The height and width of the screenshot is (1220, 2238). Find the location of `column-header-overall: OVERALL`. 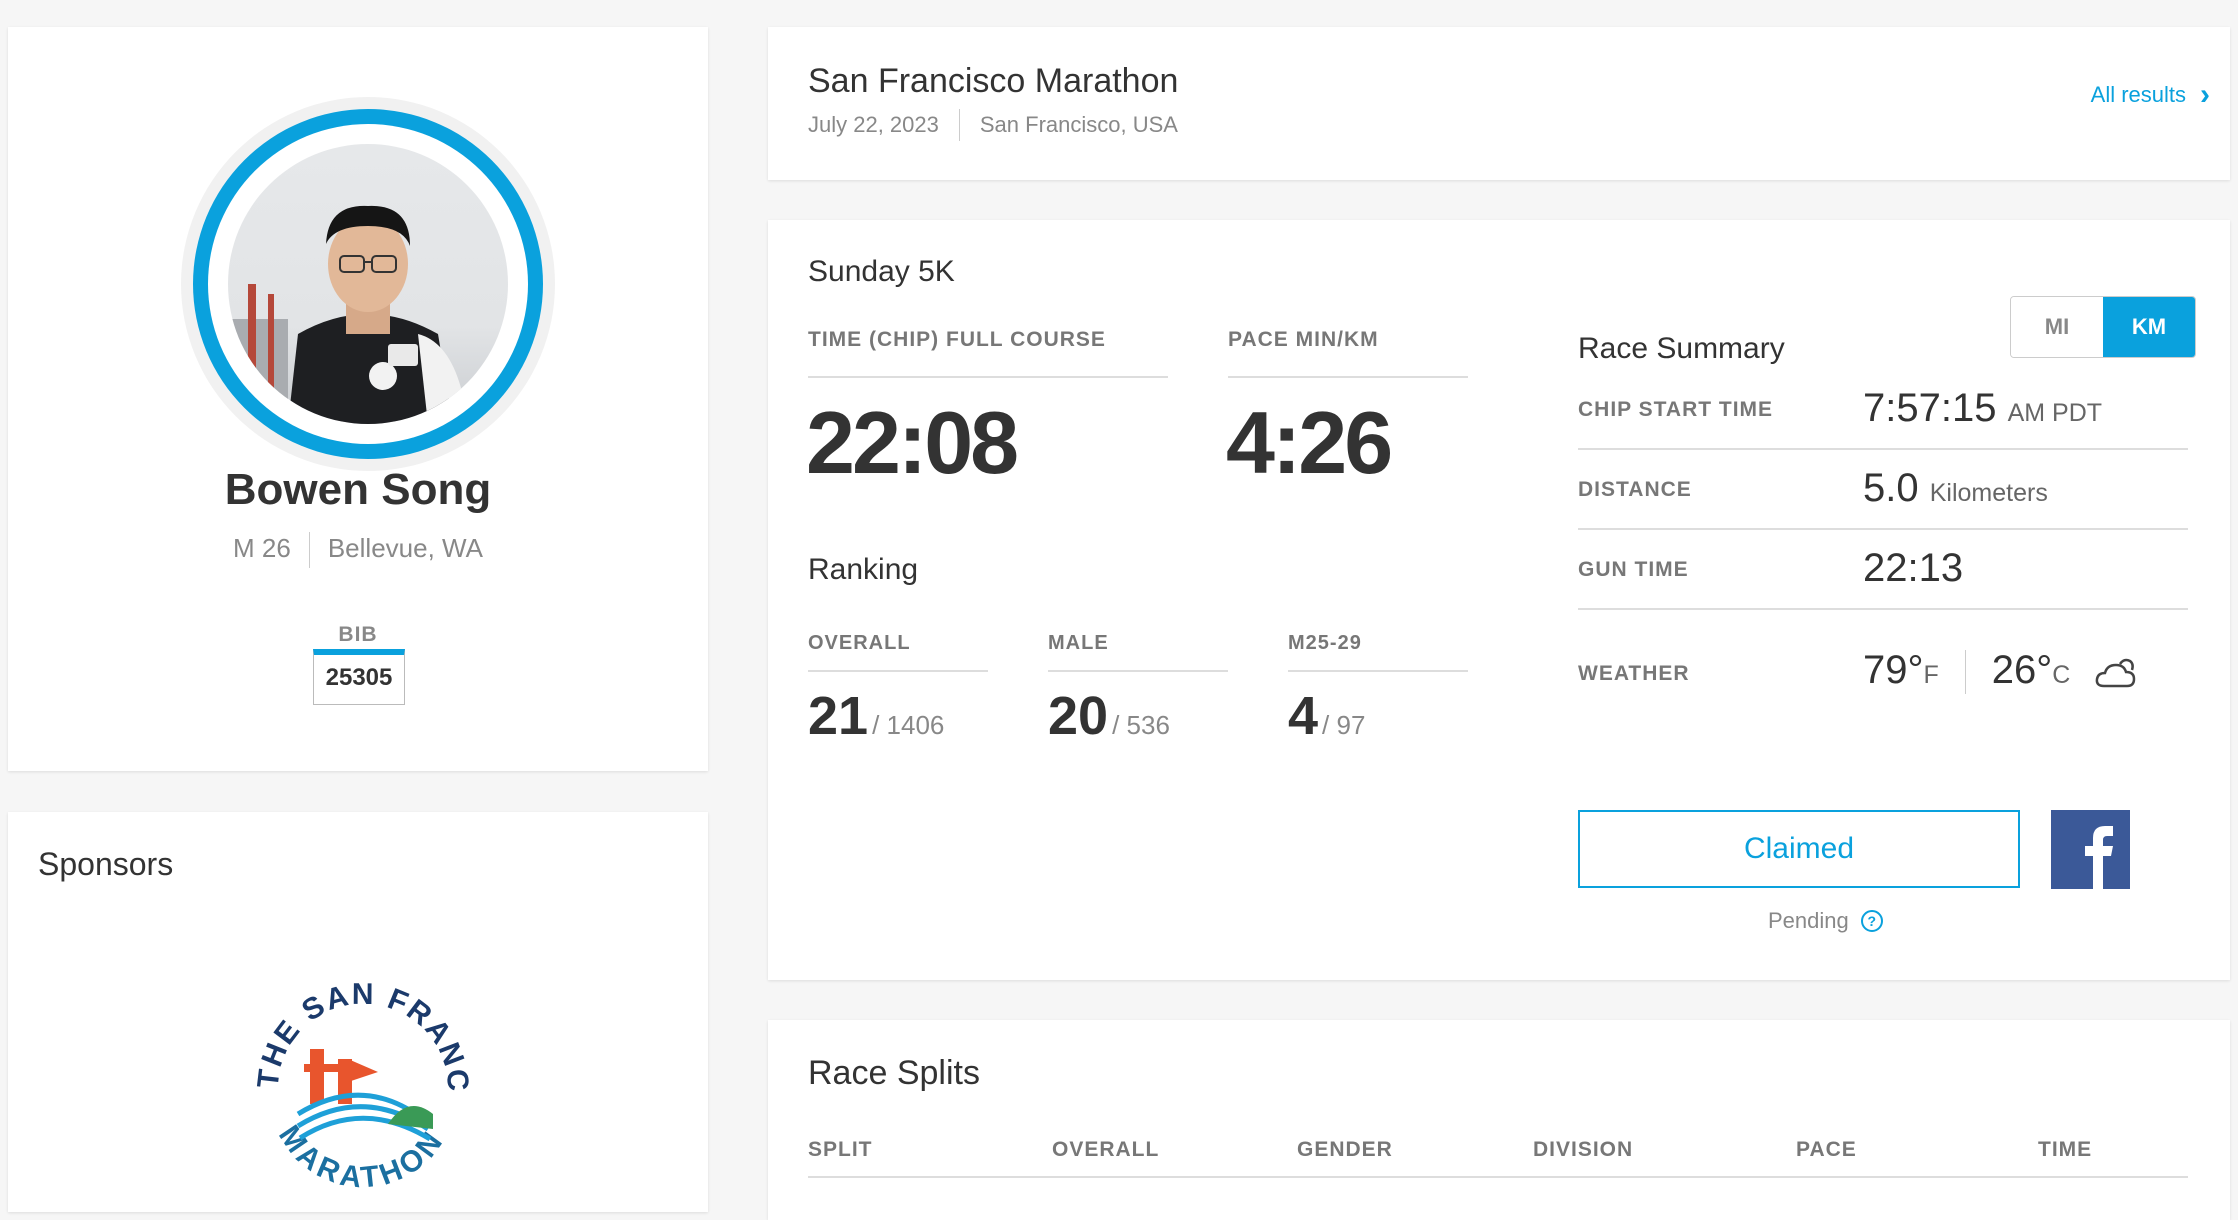

column-header-overall: OVERALL is located at coordinates (1105, 1150).